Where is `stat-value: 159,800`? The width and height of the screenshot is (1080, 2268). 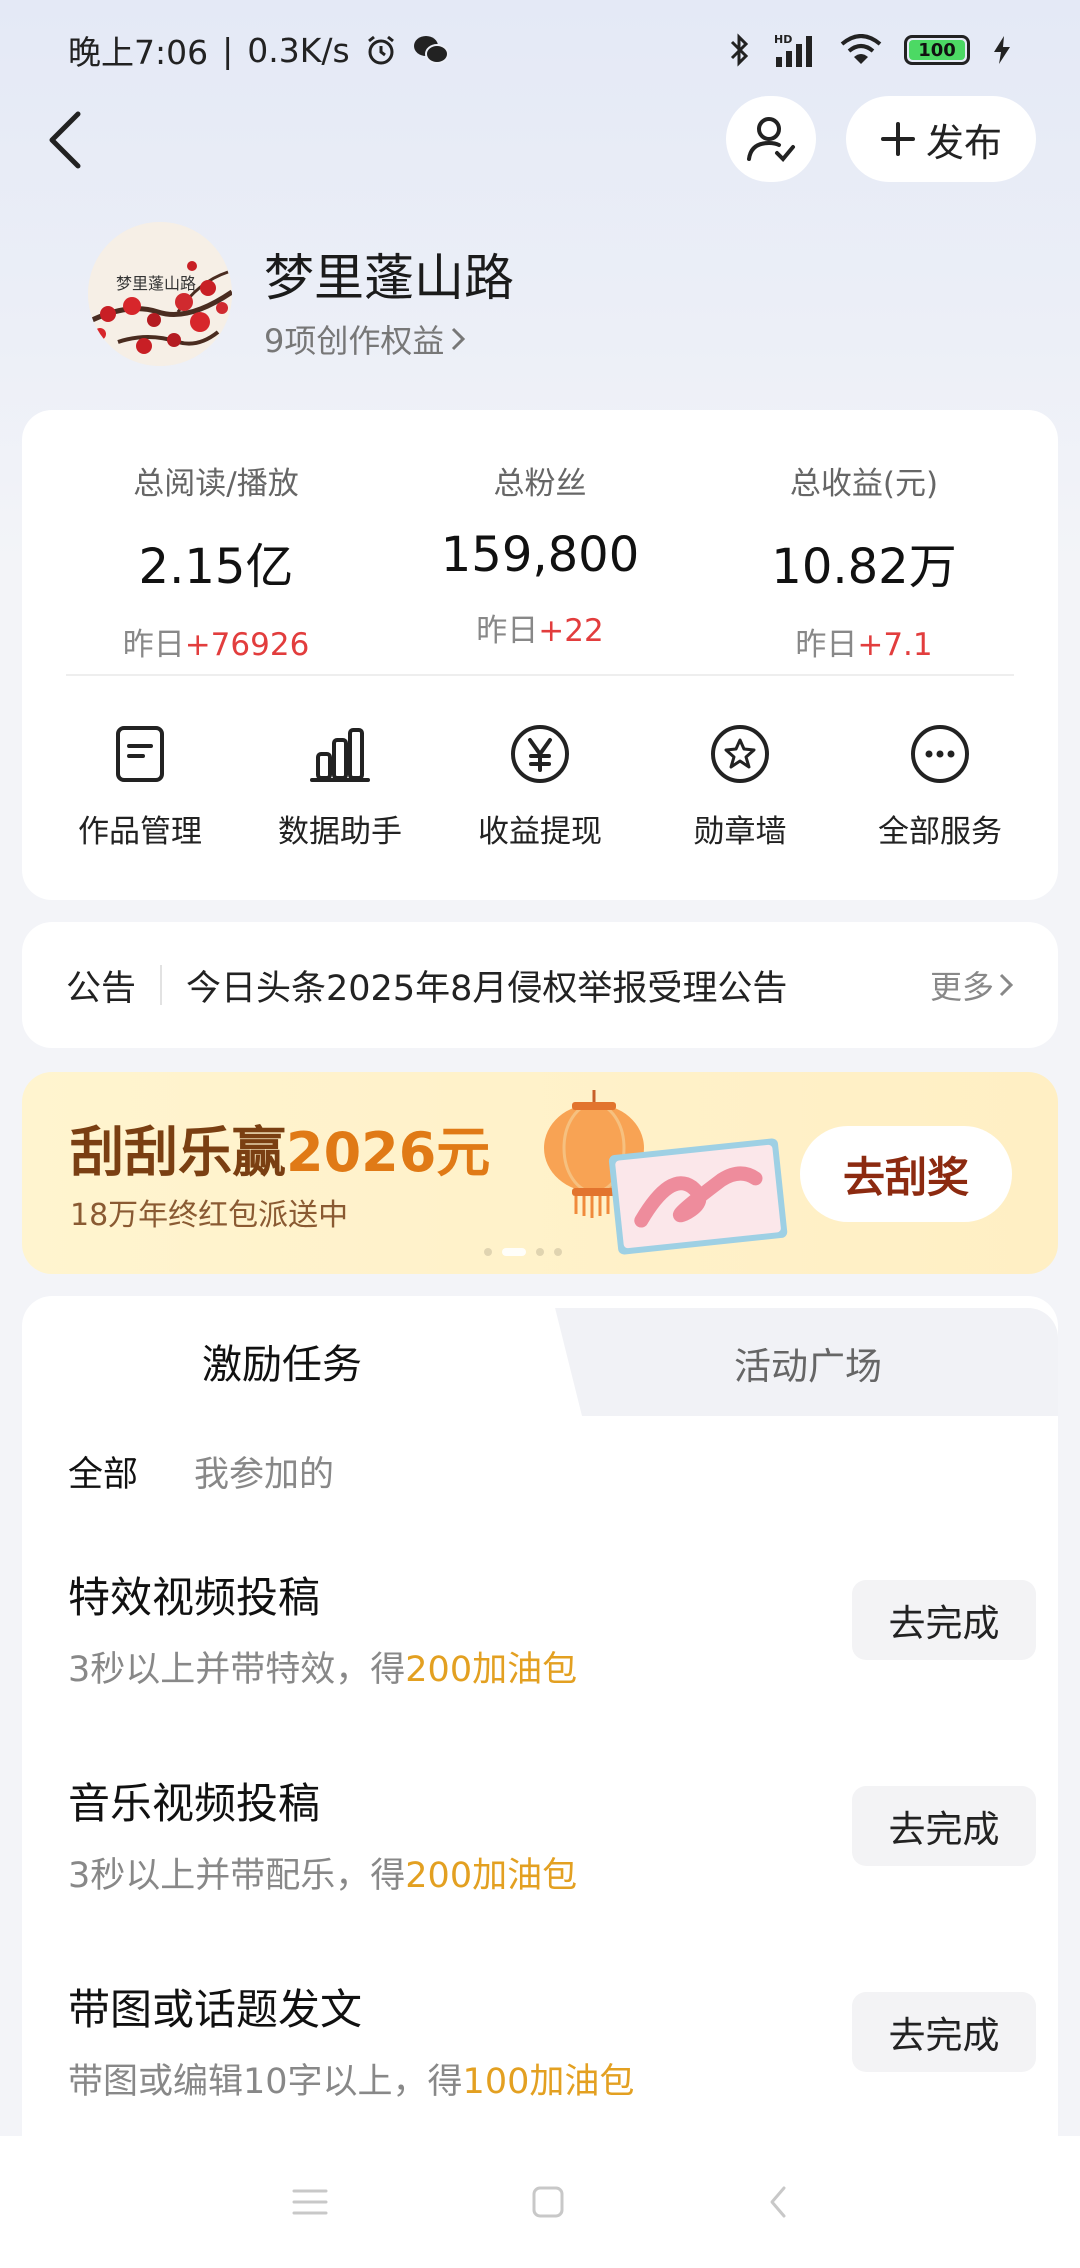 stat-value: 159,800 is located at coordinates (540, 555).